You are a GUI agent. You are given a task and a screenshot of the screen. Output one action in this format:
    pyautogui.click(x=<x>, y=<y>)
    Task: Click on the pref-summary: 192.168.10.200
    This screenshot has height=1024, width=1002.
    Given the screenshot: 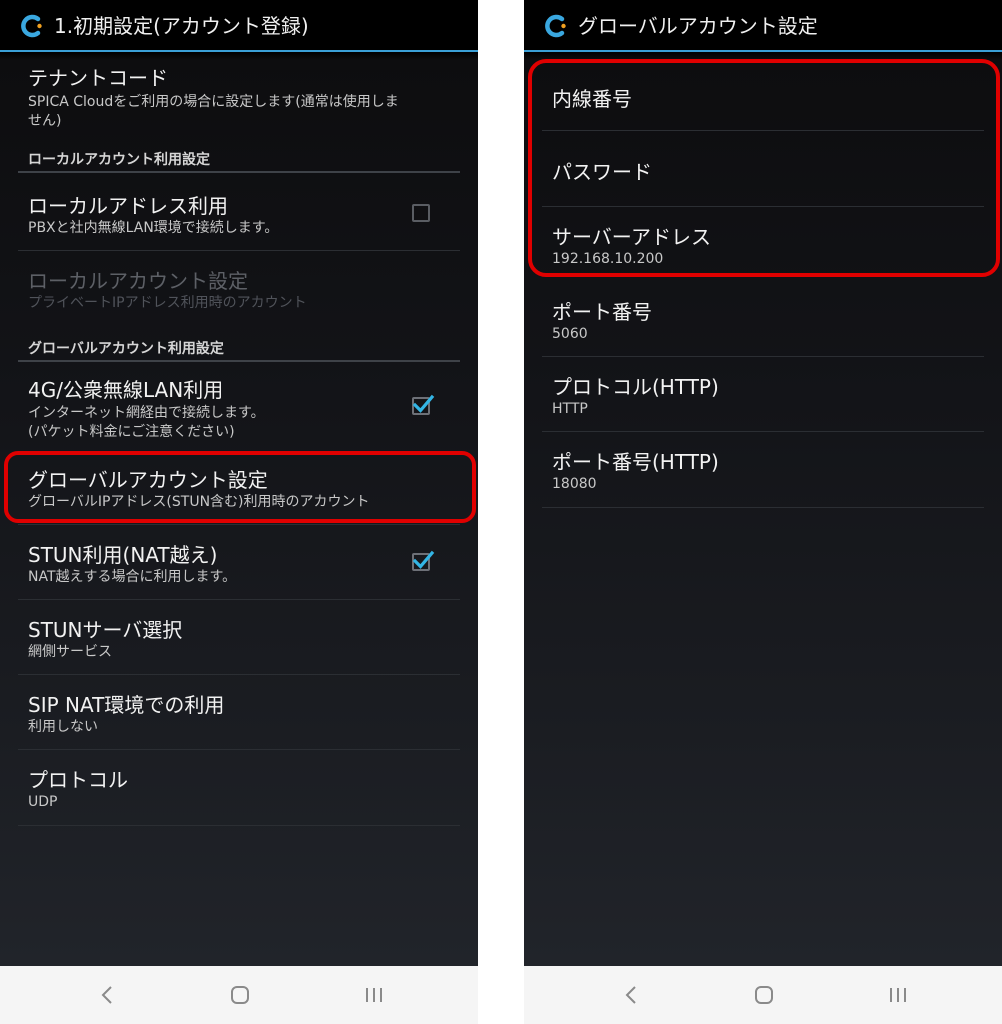 What is the action you would take?
    pyautogui.click(x=608, y=259)
    